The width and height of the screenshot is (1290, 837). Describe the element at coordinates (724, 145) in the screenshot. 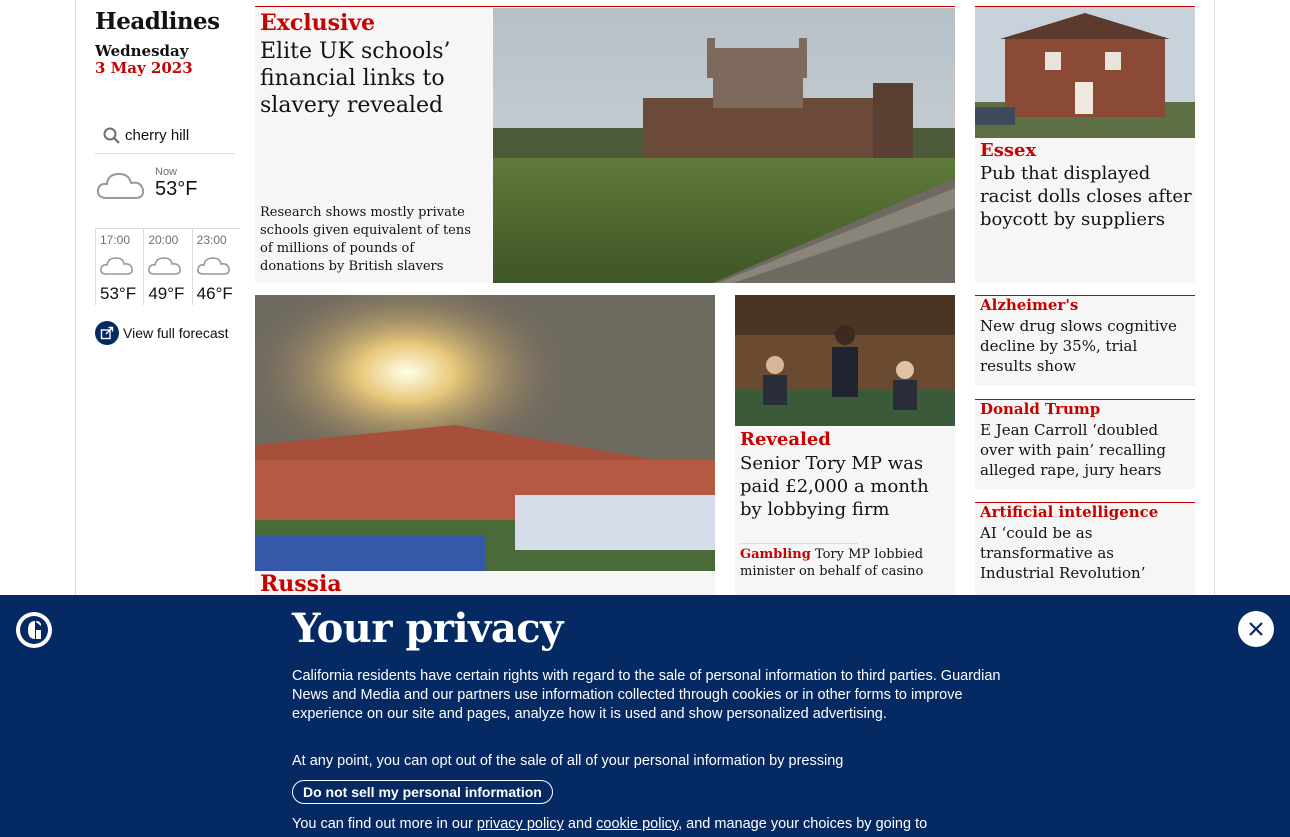

I see `story-image-school` at that location.